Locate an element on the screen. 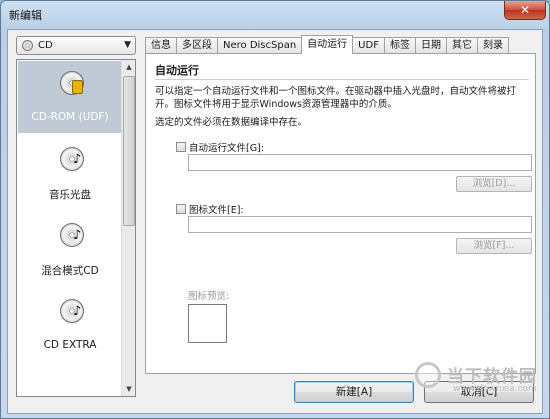 Image resolution: width=550 pixels, height=419 pixels. tab-misc: 其它 is located at coordinates (461, 45).